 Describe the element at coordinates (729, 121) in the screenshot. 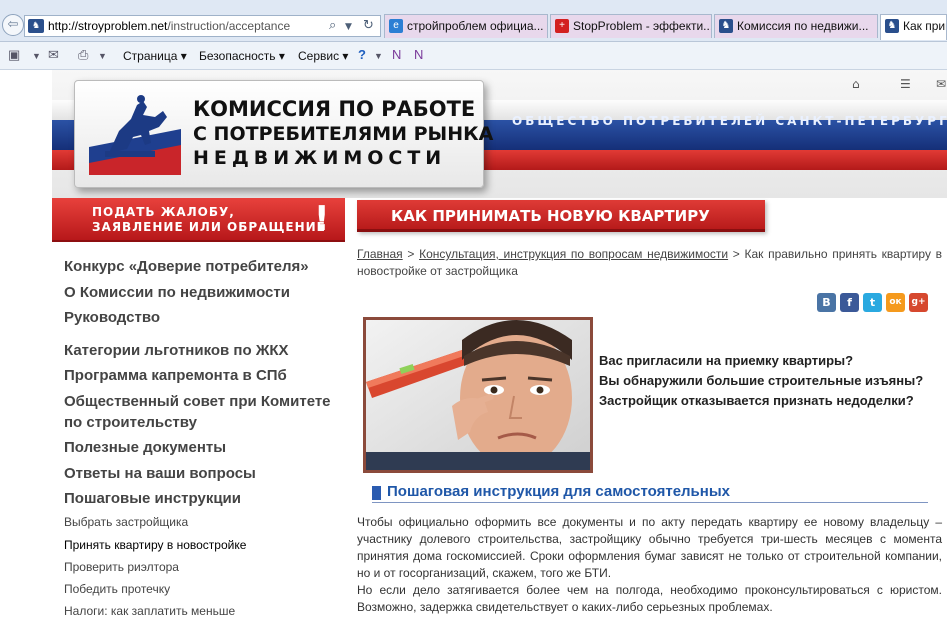

I see `header-tagline: ОБЩЕСТВО ПОТРЕБИТЕЛЕЙ САНКТ-ПЕТЕРБУРГА И` at that location.